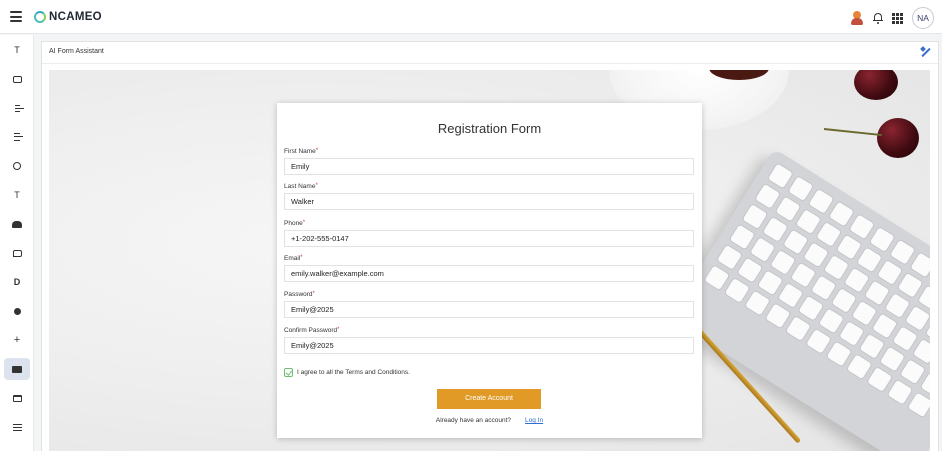  What do you see at coordinates (489, 345) in the screenshot?
I see `confirm-password-field` at bounding box center [489, 345].